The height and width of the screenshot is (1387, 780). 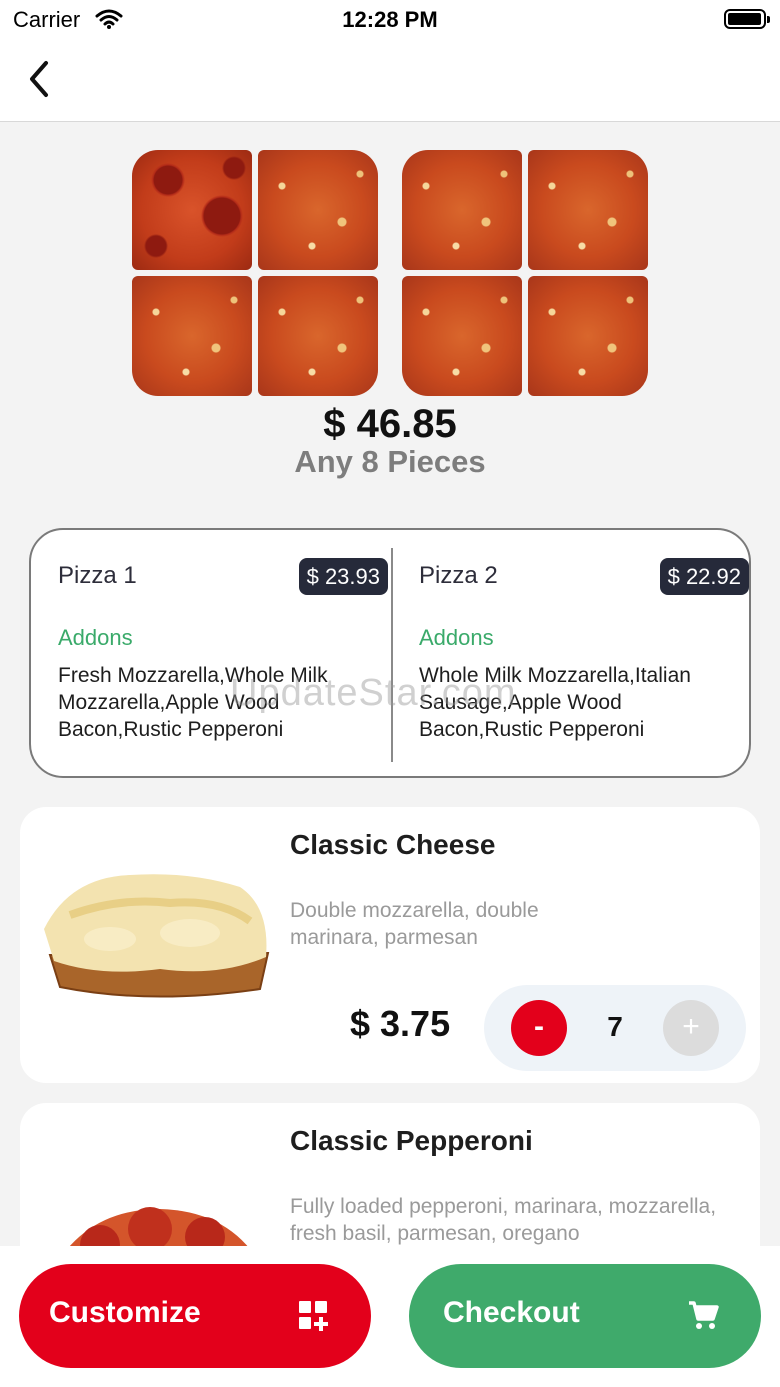 What do you see at coordinates (411, 1140) in the screenshot?
I see `product-title: Classic Pepperoni` at bounding box center [411, 1140].